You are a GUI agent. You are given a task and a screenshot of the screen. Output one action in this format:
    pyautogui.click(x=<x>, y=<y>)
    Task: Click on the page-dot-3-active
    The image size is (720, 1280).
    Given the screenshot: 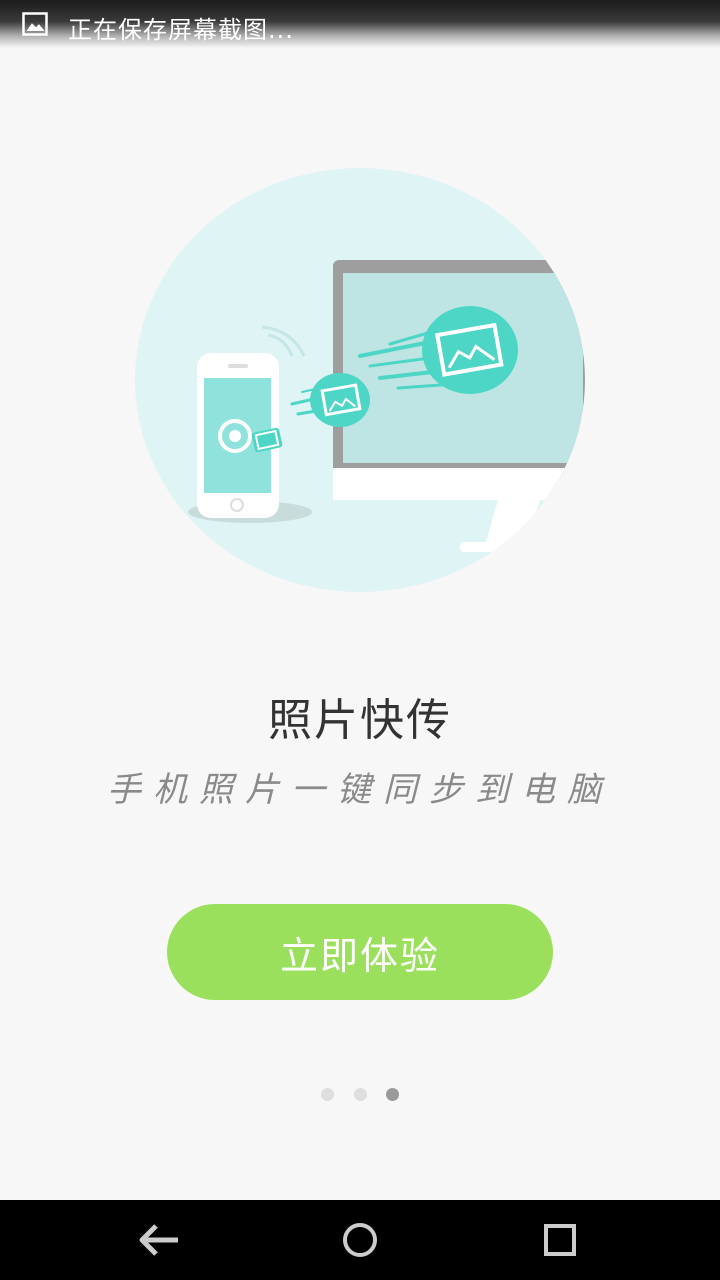 What is the action you would take?
    pyautogui.click(x=392, y=1094)
    